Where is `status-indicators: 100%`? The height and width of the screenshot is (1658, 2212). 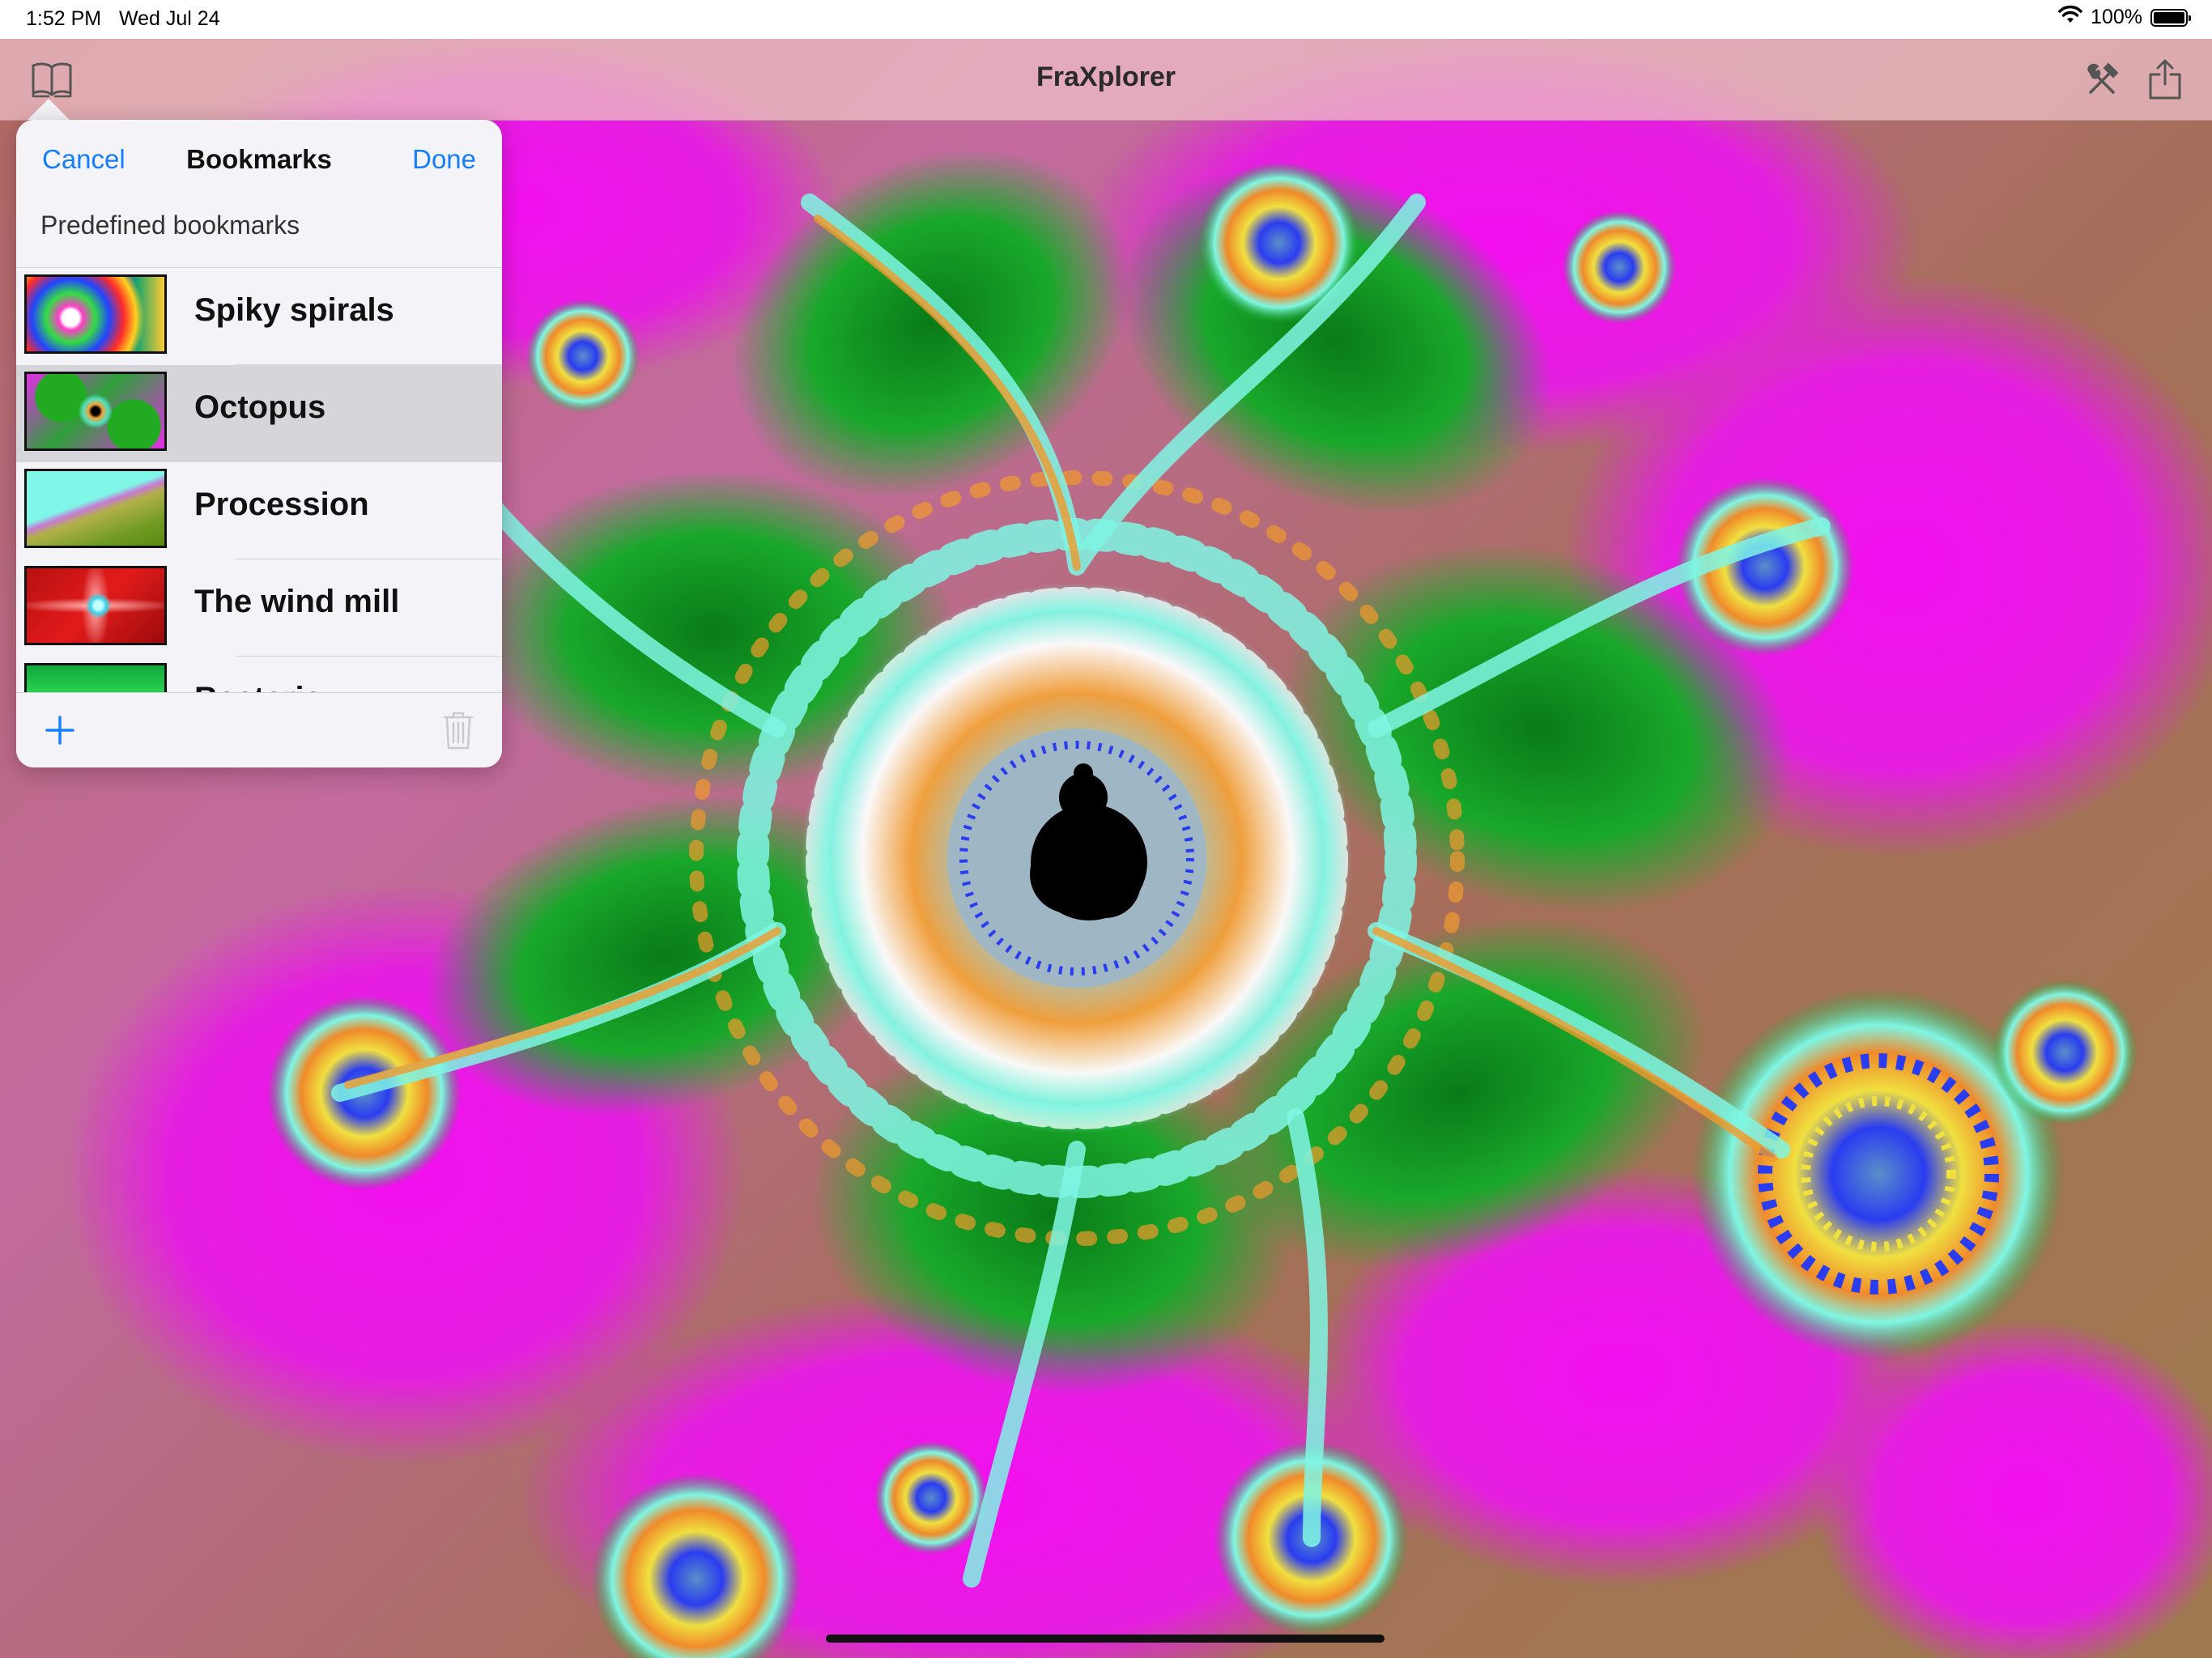 status-indicators: 100% is located at coordinates (2125, 17).